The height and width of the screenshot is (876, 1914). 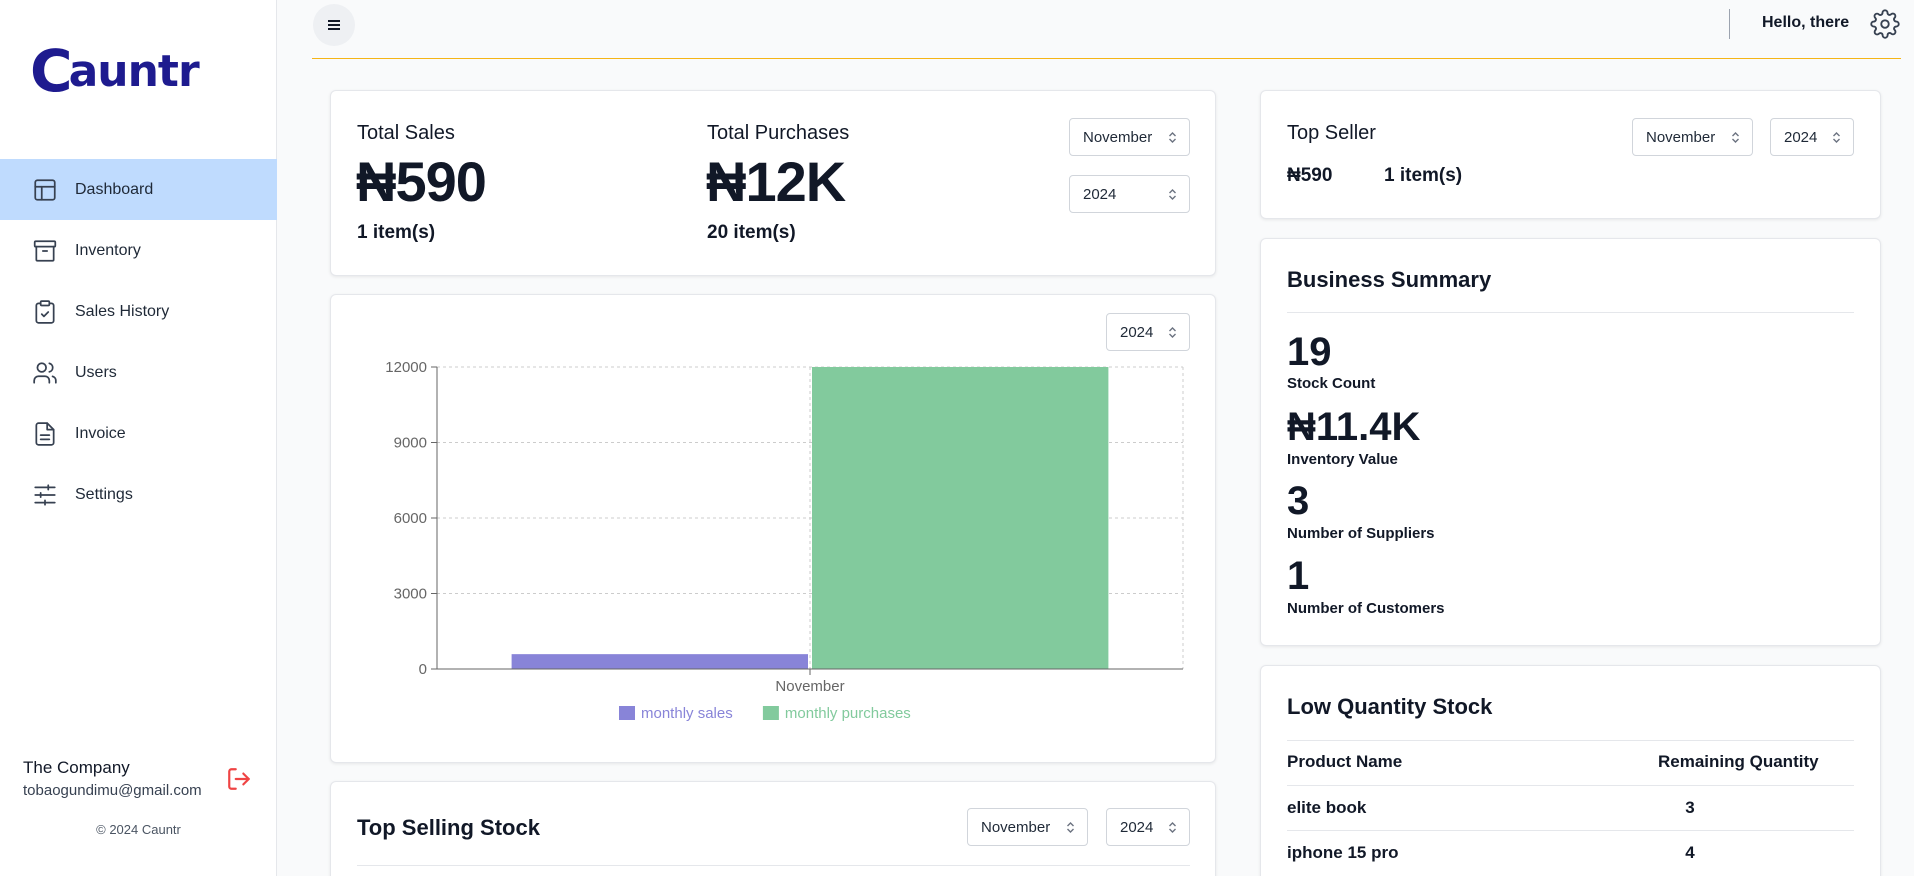 What do you see at coordinates (1298, 501) in the screenshot?
I see `suppliers-value: 3` at bounding box center [1298, 501].